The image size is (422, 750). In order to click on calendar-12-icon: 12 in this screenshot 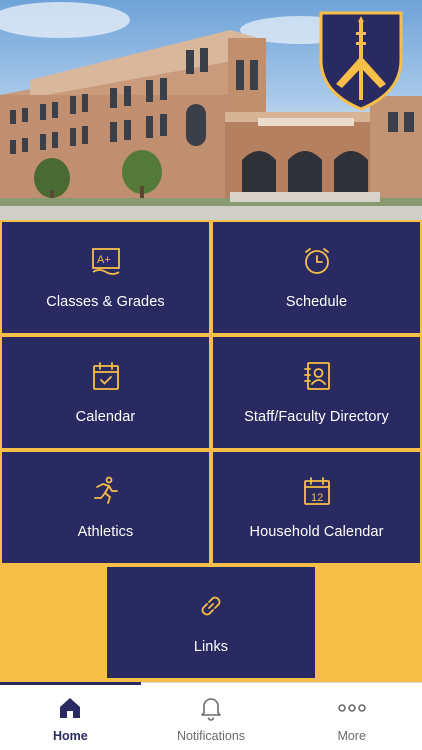, I will do `click(317, 491)`.